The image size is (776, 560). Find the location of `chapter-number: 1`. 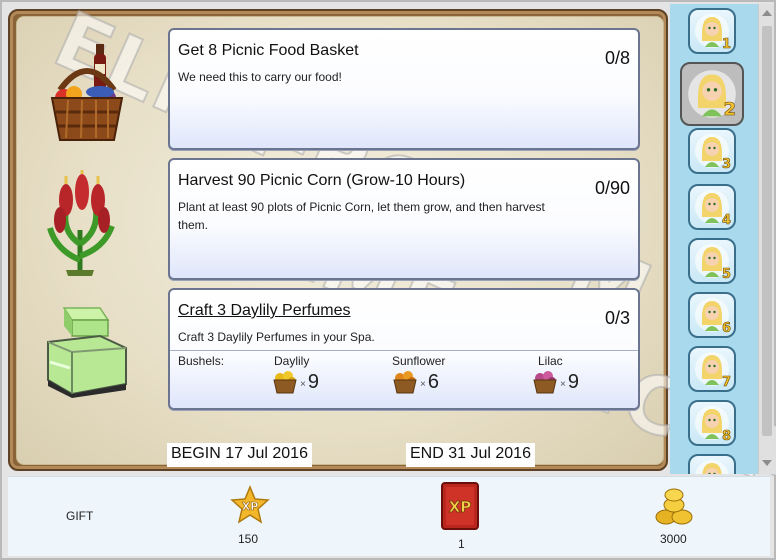

chapter-number: 1 is located at coordinates (726, 45).